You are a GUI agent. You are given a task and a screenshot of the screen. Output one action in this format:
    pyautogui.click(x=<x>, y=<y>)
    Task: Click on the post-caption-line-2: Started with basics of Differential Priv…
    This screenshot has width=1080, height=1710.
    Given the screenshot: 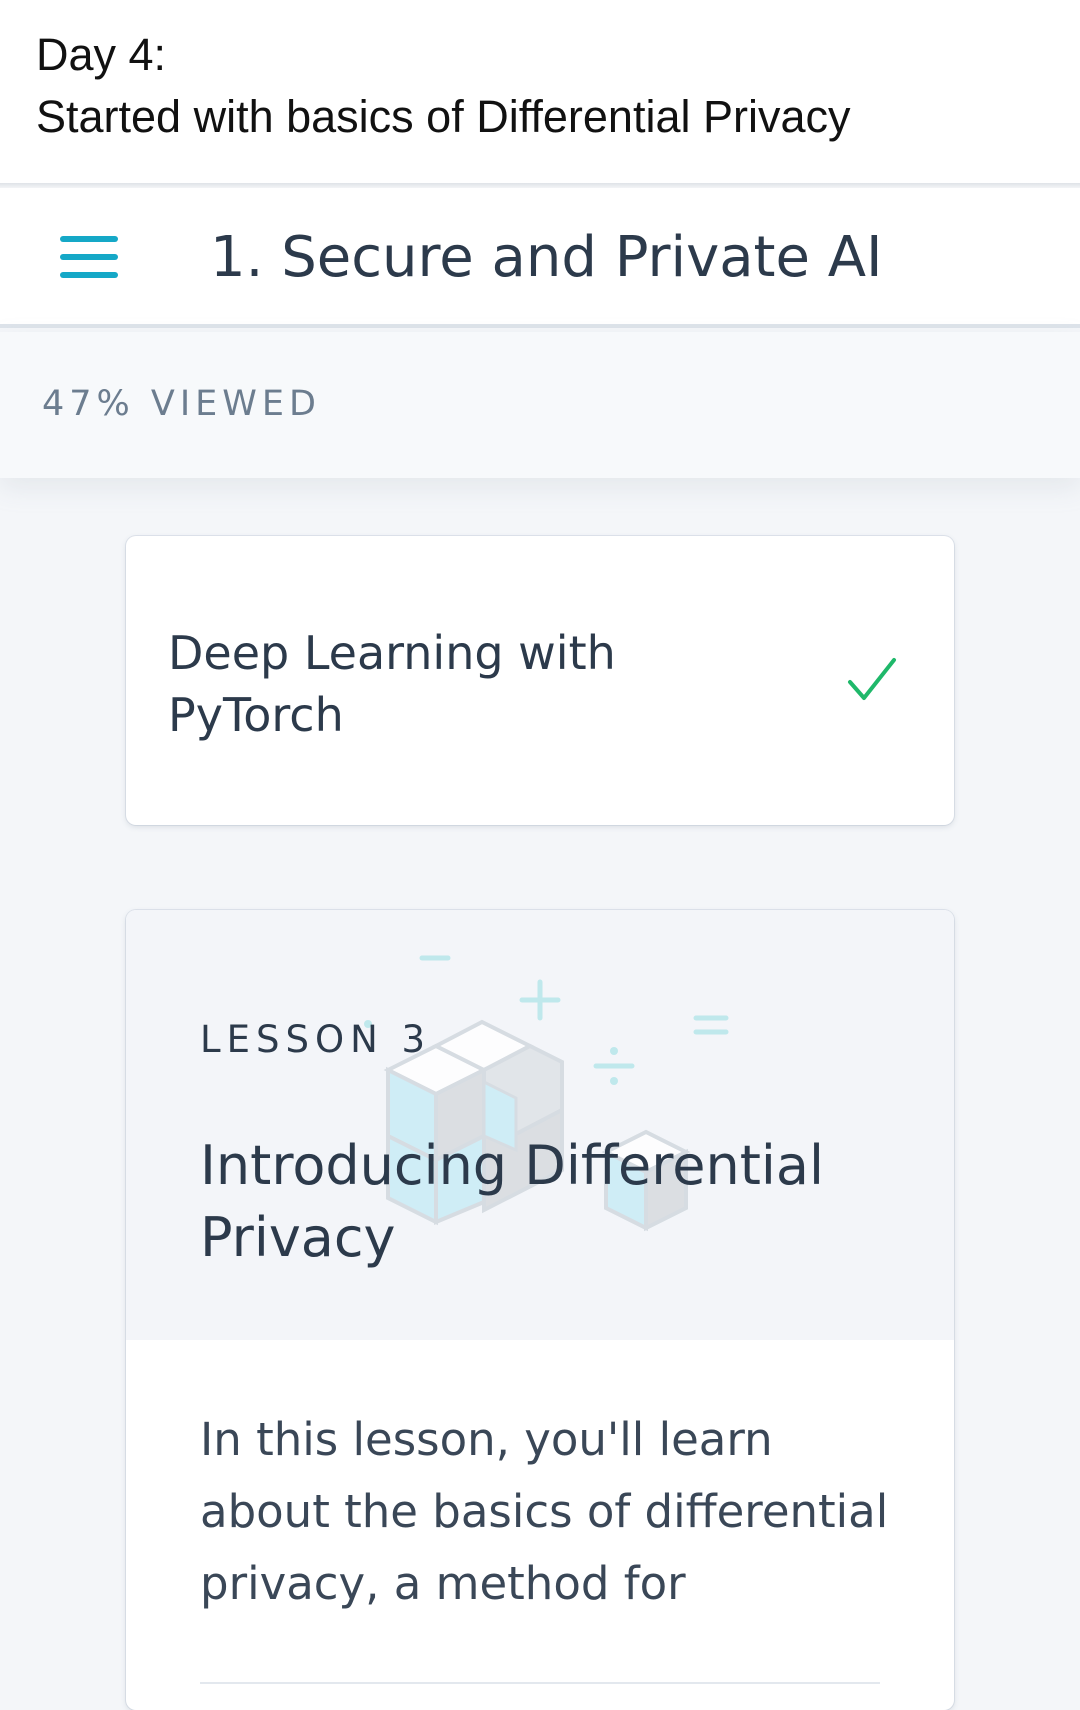 What is the action you would take?
    pyautogui.click(x=443, y=116)
    